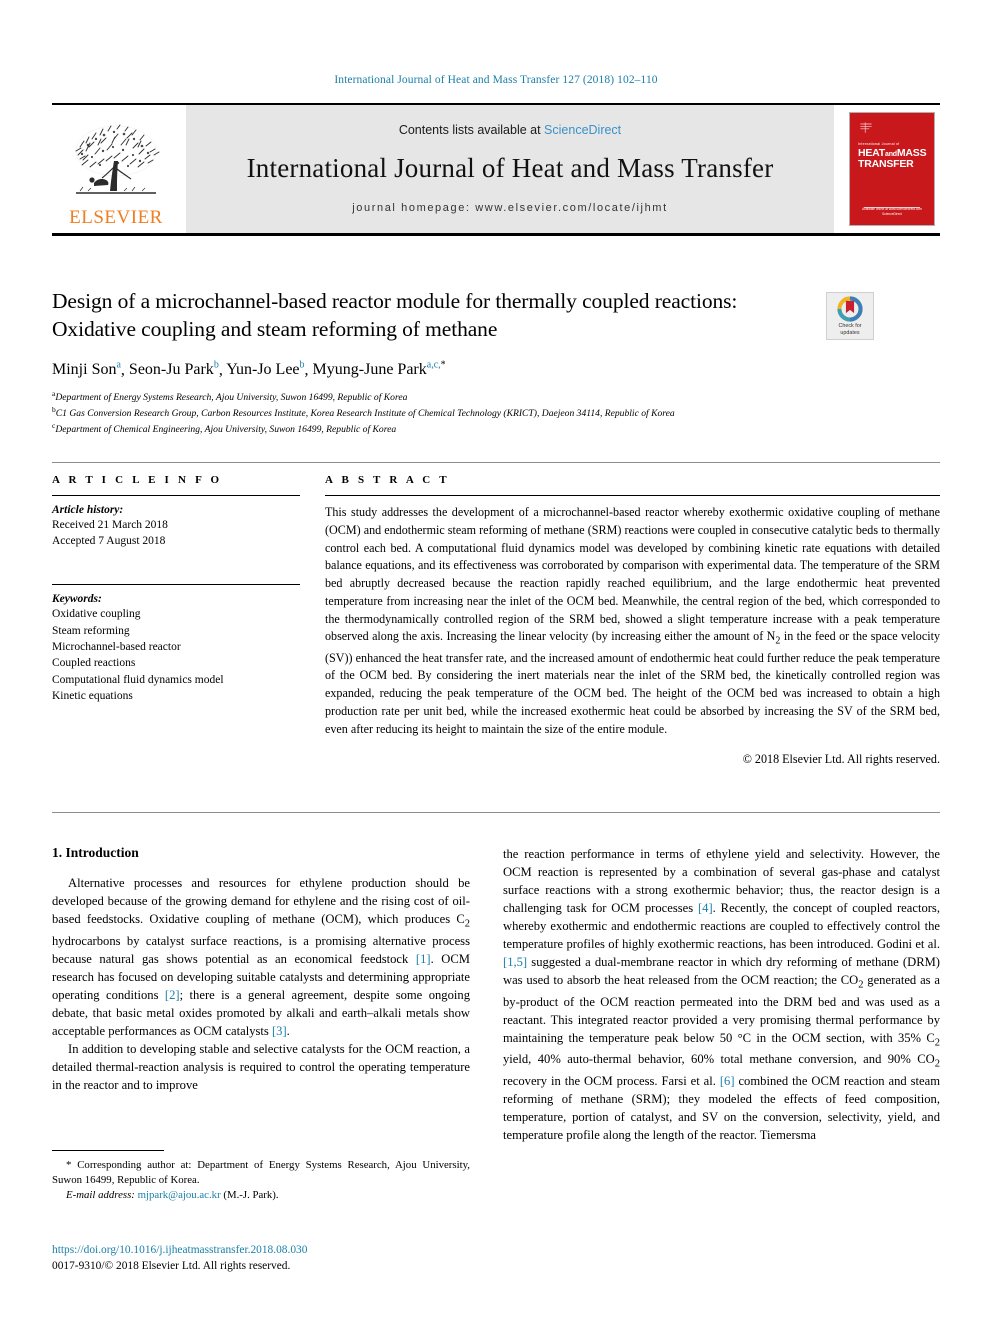 This screenshot has height=1323, width=992. Describe the element at coordinates (138, 679) in the screenshot. I see `keyword-item: Computational fluid dynamics model` at that location.